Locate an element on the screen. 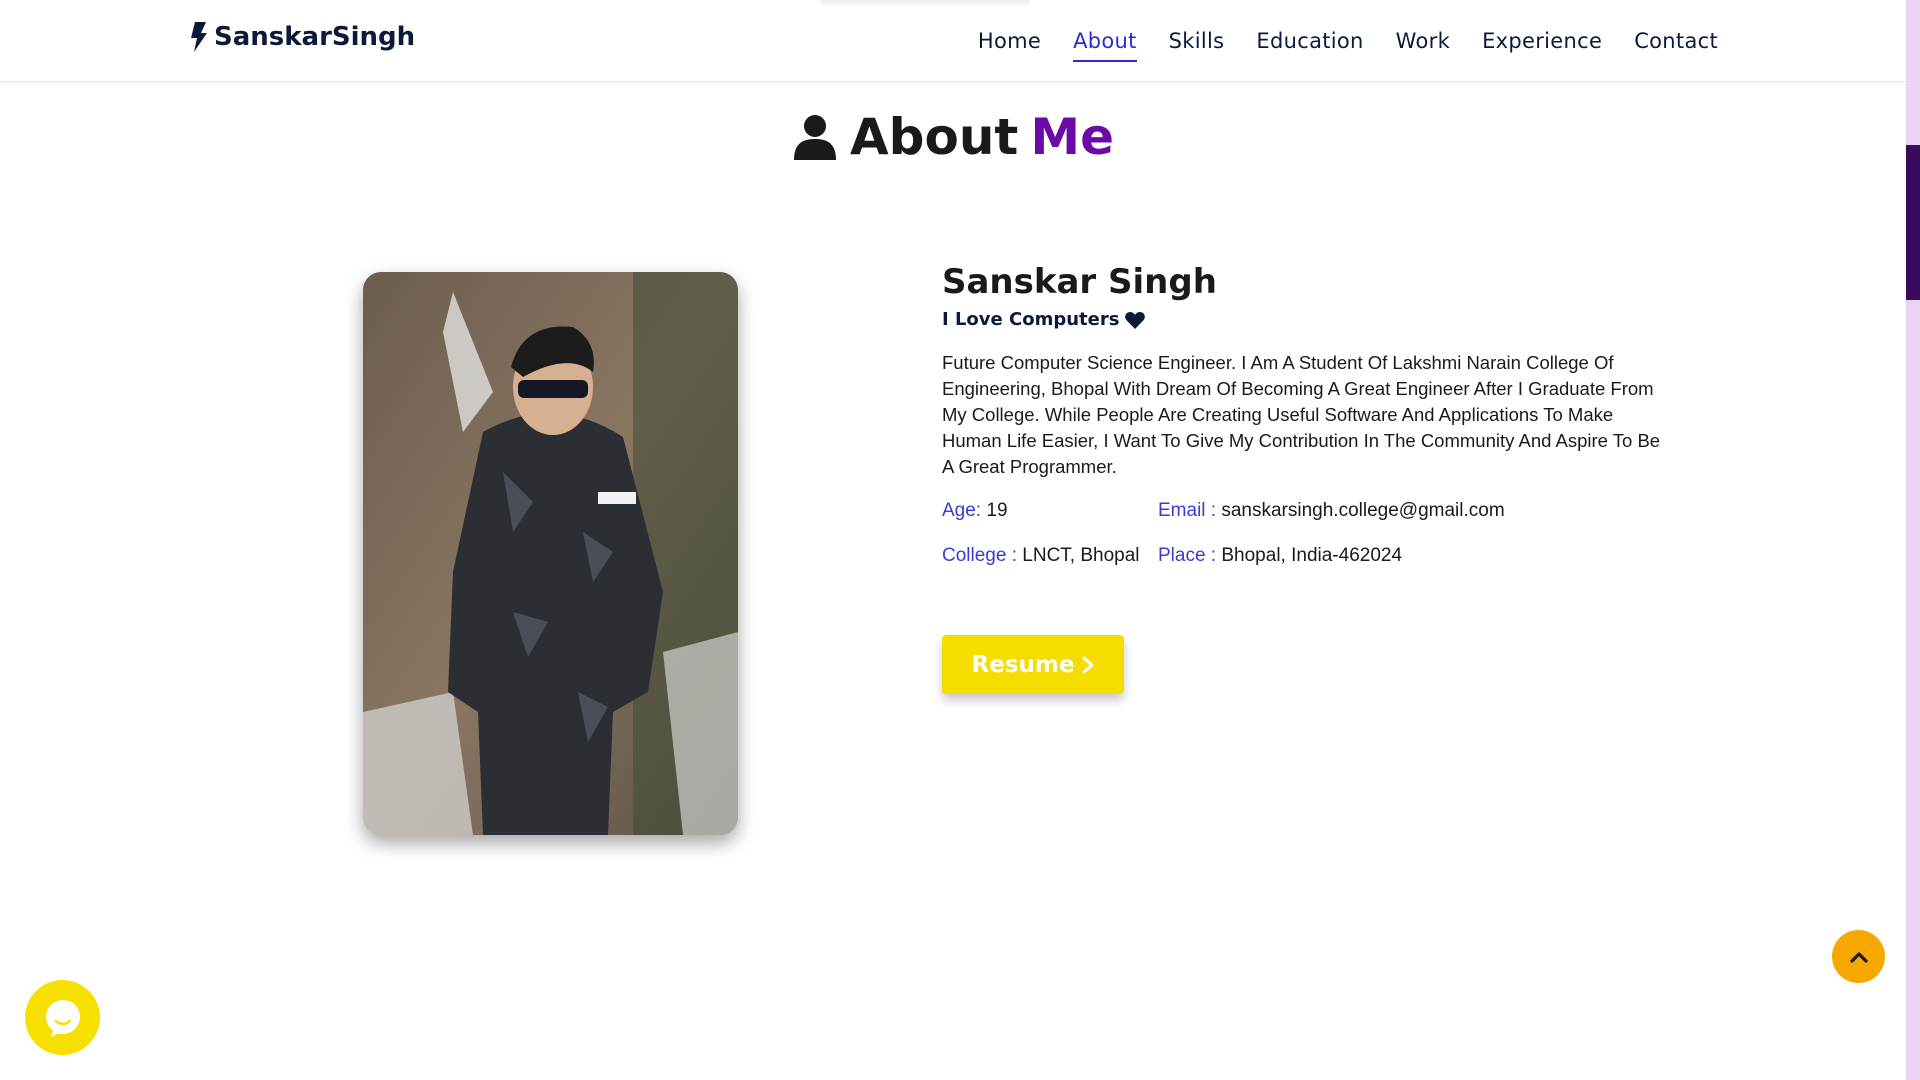 This screenshot has height=1080, width=1920. nav-home: Home is located at coordinates (1009, 41).